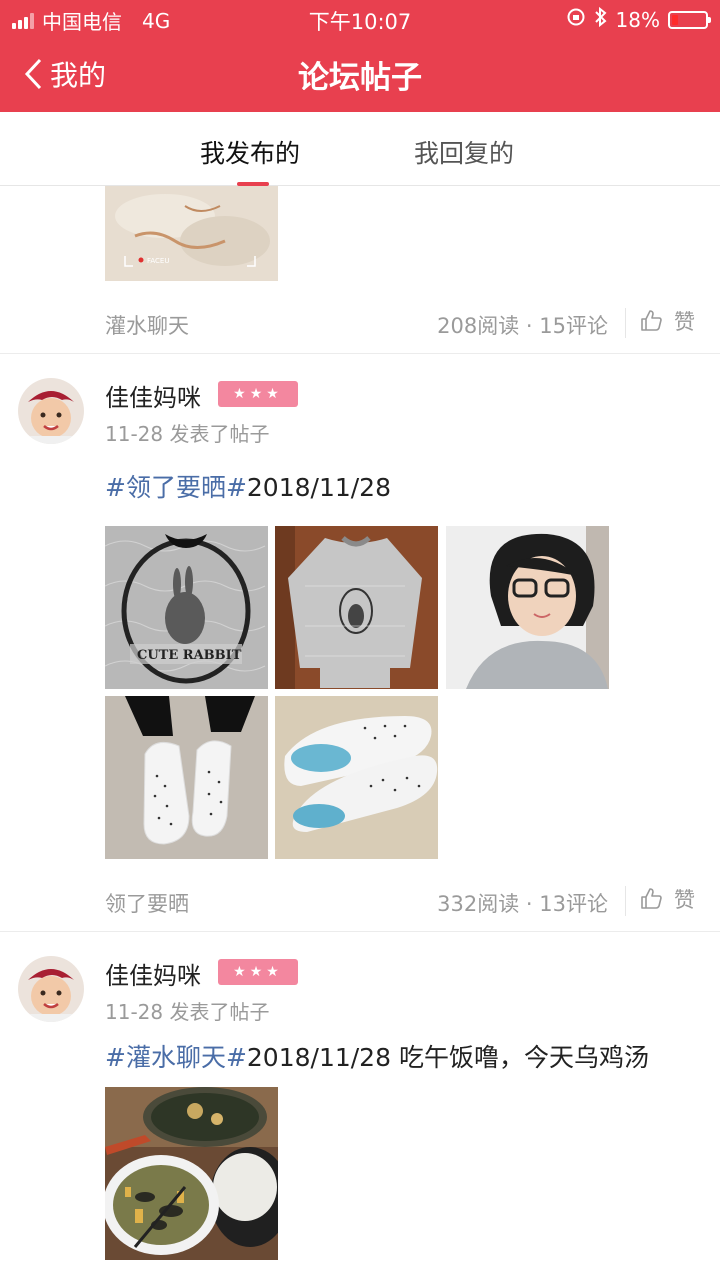 This screenshot has height=1280, width=720. What do you see at coordinates (522, 904) in the screenshot?
I see `post-stats: 332阅读 · 13评论` at bounding box center [522, 904].